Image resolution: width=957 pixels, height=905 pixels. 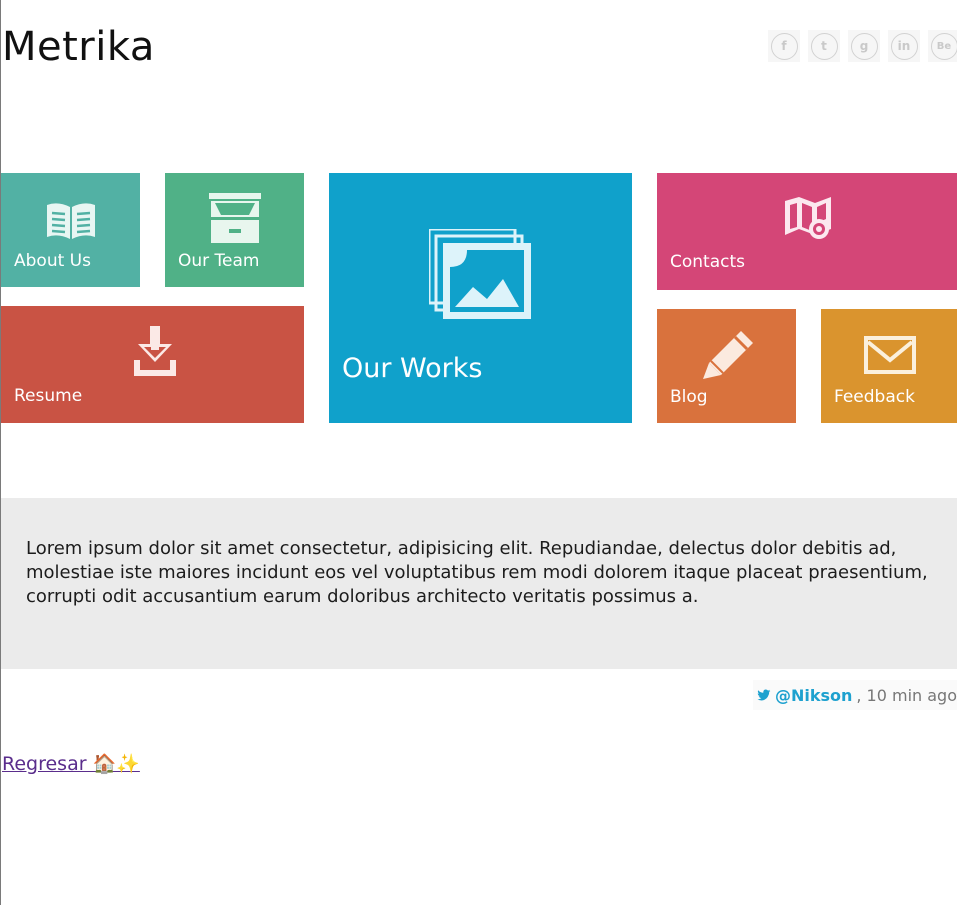 What do you see at coordinates (808, 218) in the screenshot?
I see `map-icon` at bounding box center [808, 218].